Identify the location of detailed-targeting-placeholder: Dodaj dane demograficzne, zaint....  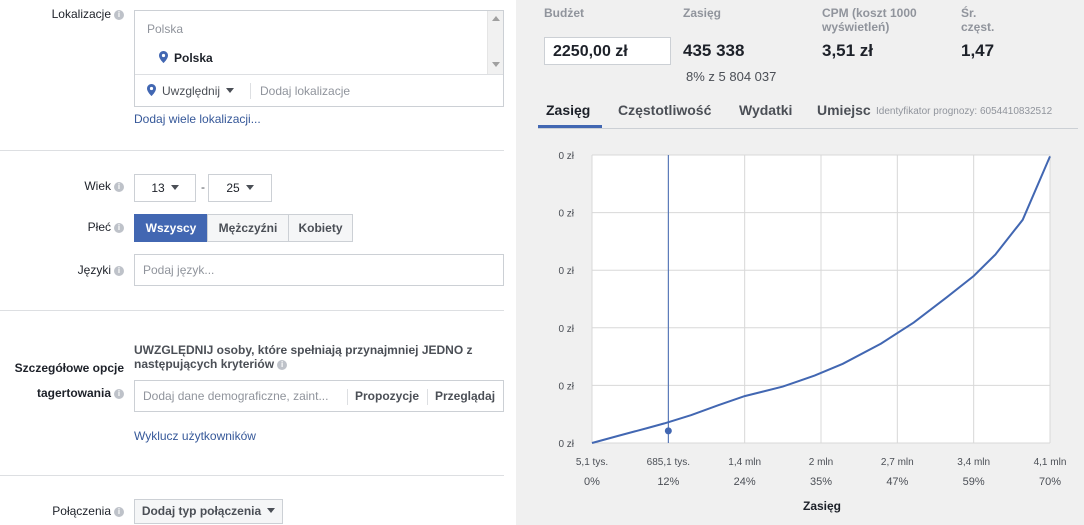
(236, 396).